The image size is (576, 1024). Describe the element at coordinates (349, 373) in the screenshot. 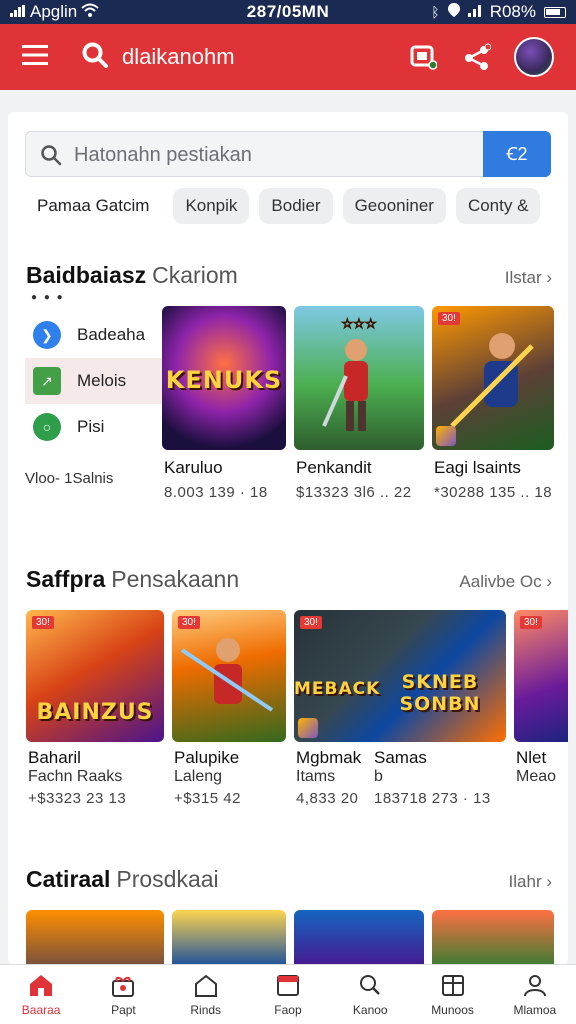

I see `warrior-figure: ☆☆☆` at that location.